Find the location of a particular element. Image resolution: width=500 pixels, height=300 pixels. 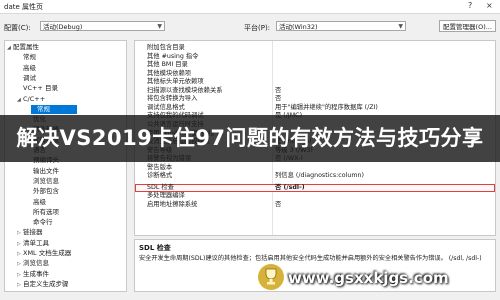

tree-item-label: 生成事件 is located at coordinates (36, 273).